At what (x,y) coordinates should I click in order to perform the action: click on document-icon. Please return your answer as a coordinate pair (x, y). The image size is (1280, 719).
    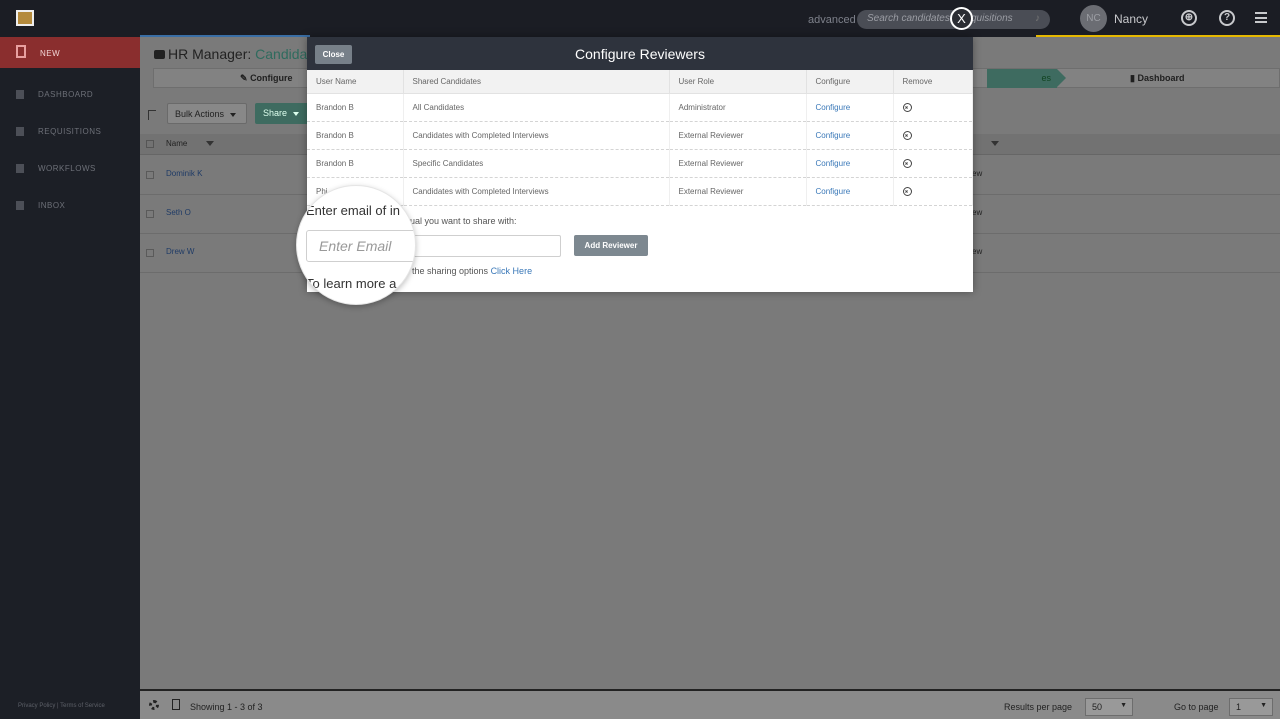
    Looking at the image, I should click on (176, 704).